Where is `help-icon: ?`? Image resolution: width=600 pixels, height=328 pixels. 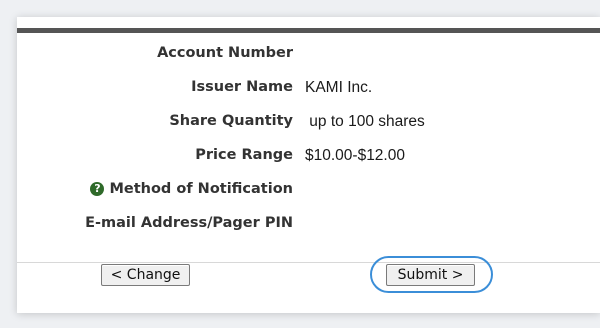
help-icon: ? is located at coordinates (97, 189).